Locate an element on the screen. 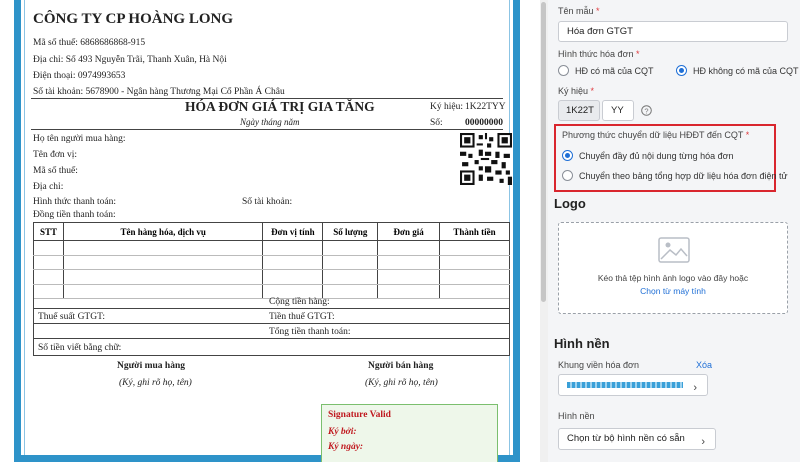 This screenshot has width=800, height=462. signature-valid-label: Signature Valid is located at coordinates (359, 415).